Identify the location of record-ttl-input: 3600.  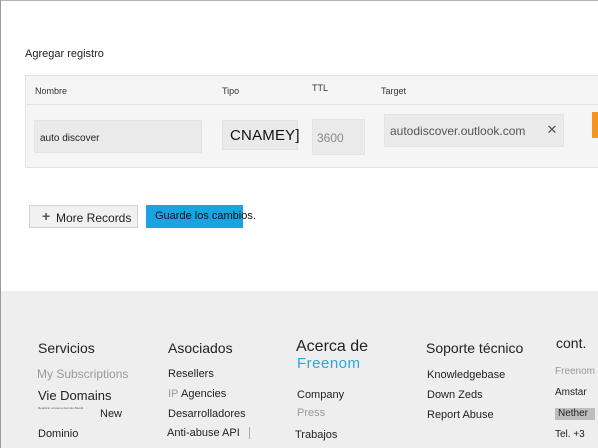
(338, 137).